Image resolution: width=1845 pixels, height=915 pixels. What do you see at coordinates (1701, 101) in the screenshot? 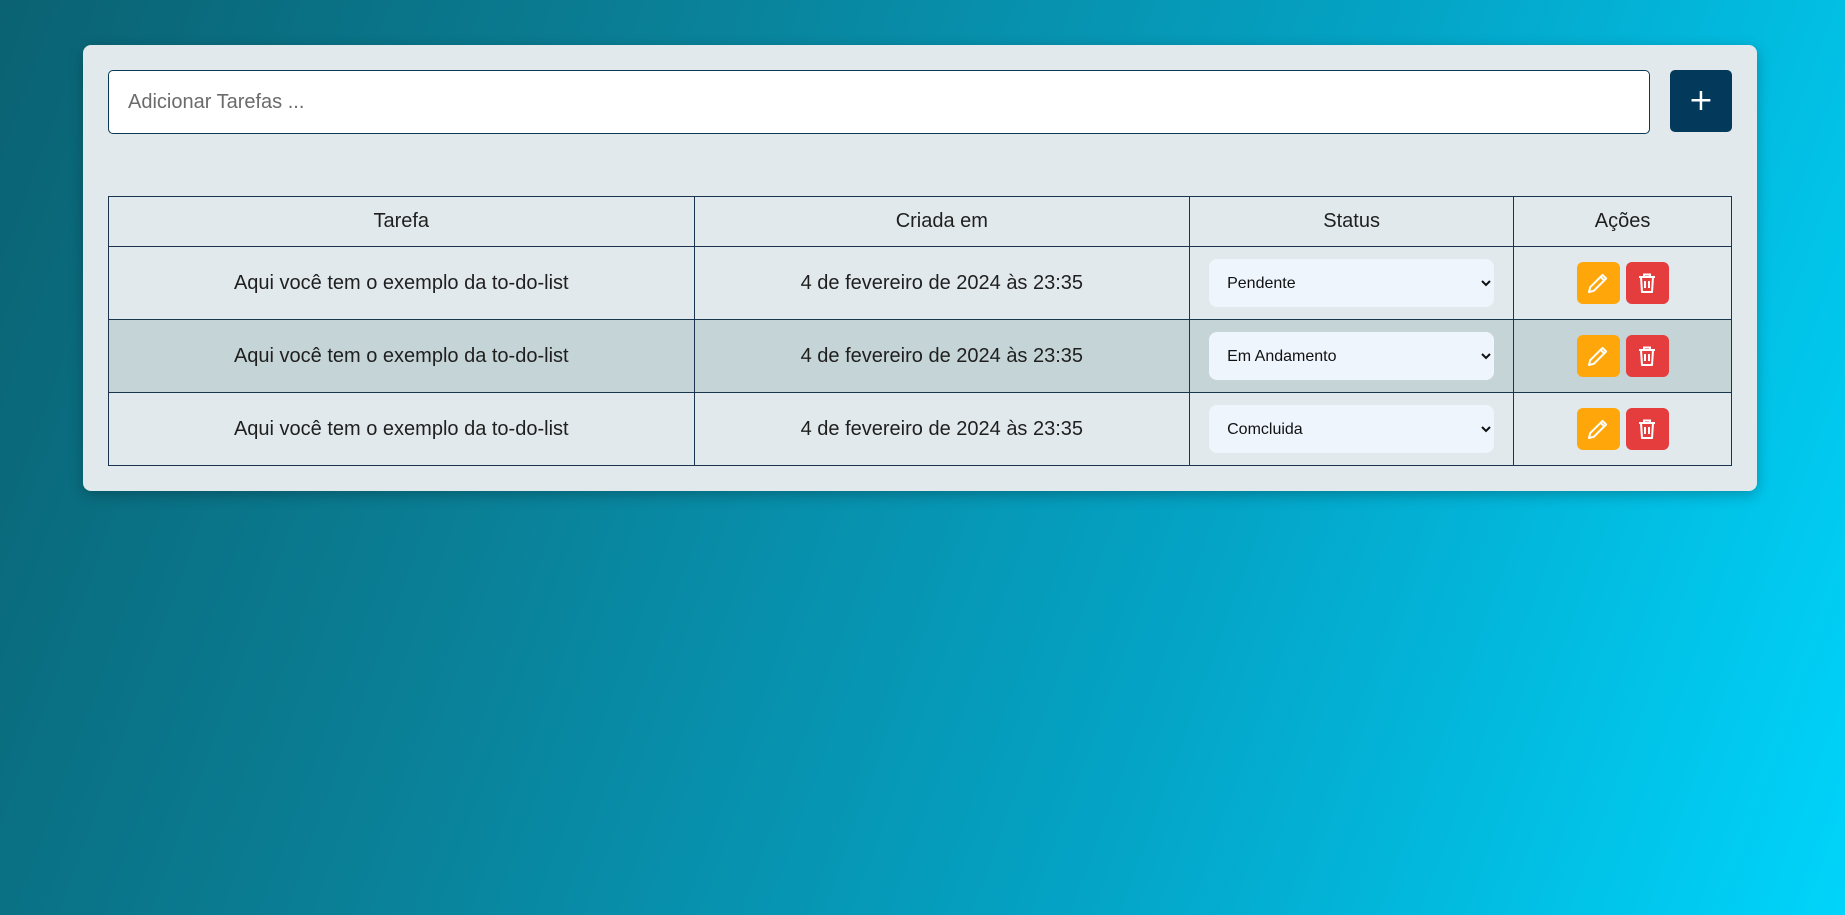
I see `add-task-button: +` at bounding box center [1701, 101].